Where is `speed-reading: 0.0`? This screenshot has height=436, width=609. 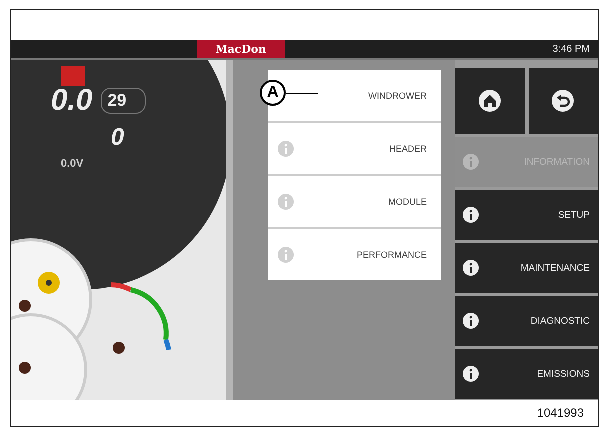
speed-reading: 0.0 is located at coordinates (72, 101).